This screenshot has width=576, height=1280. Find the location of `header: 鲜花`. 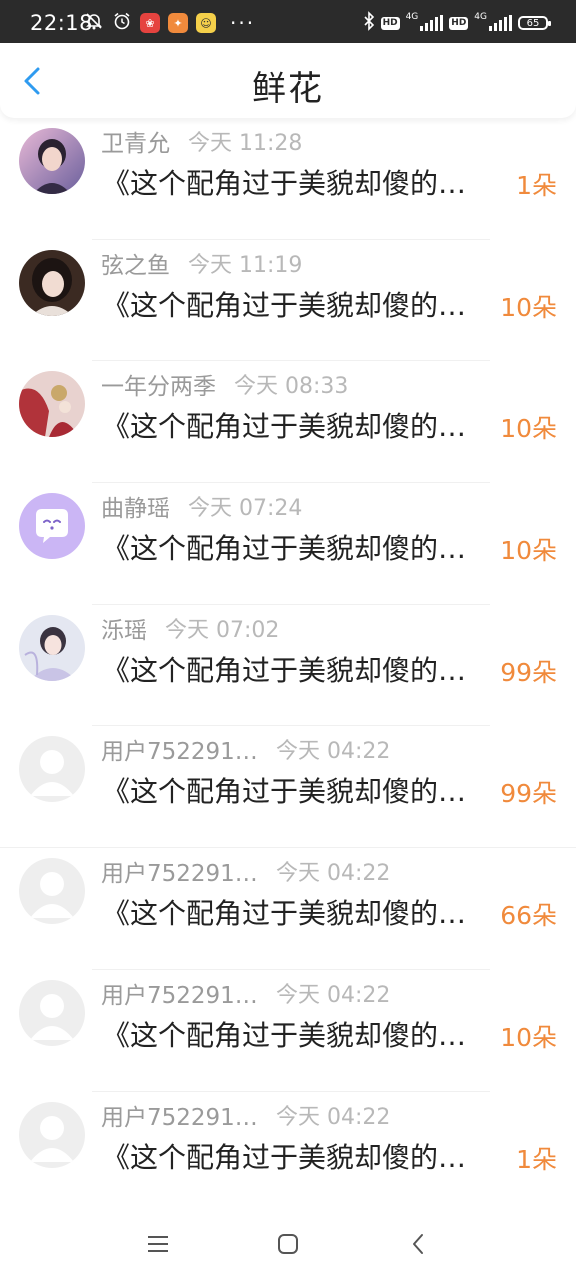

header: 鲜花 is located at coordinates (288, 80).